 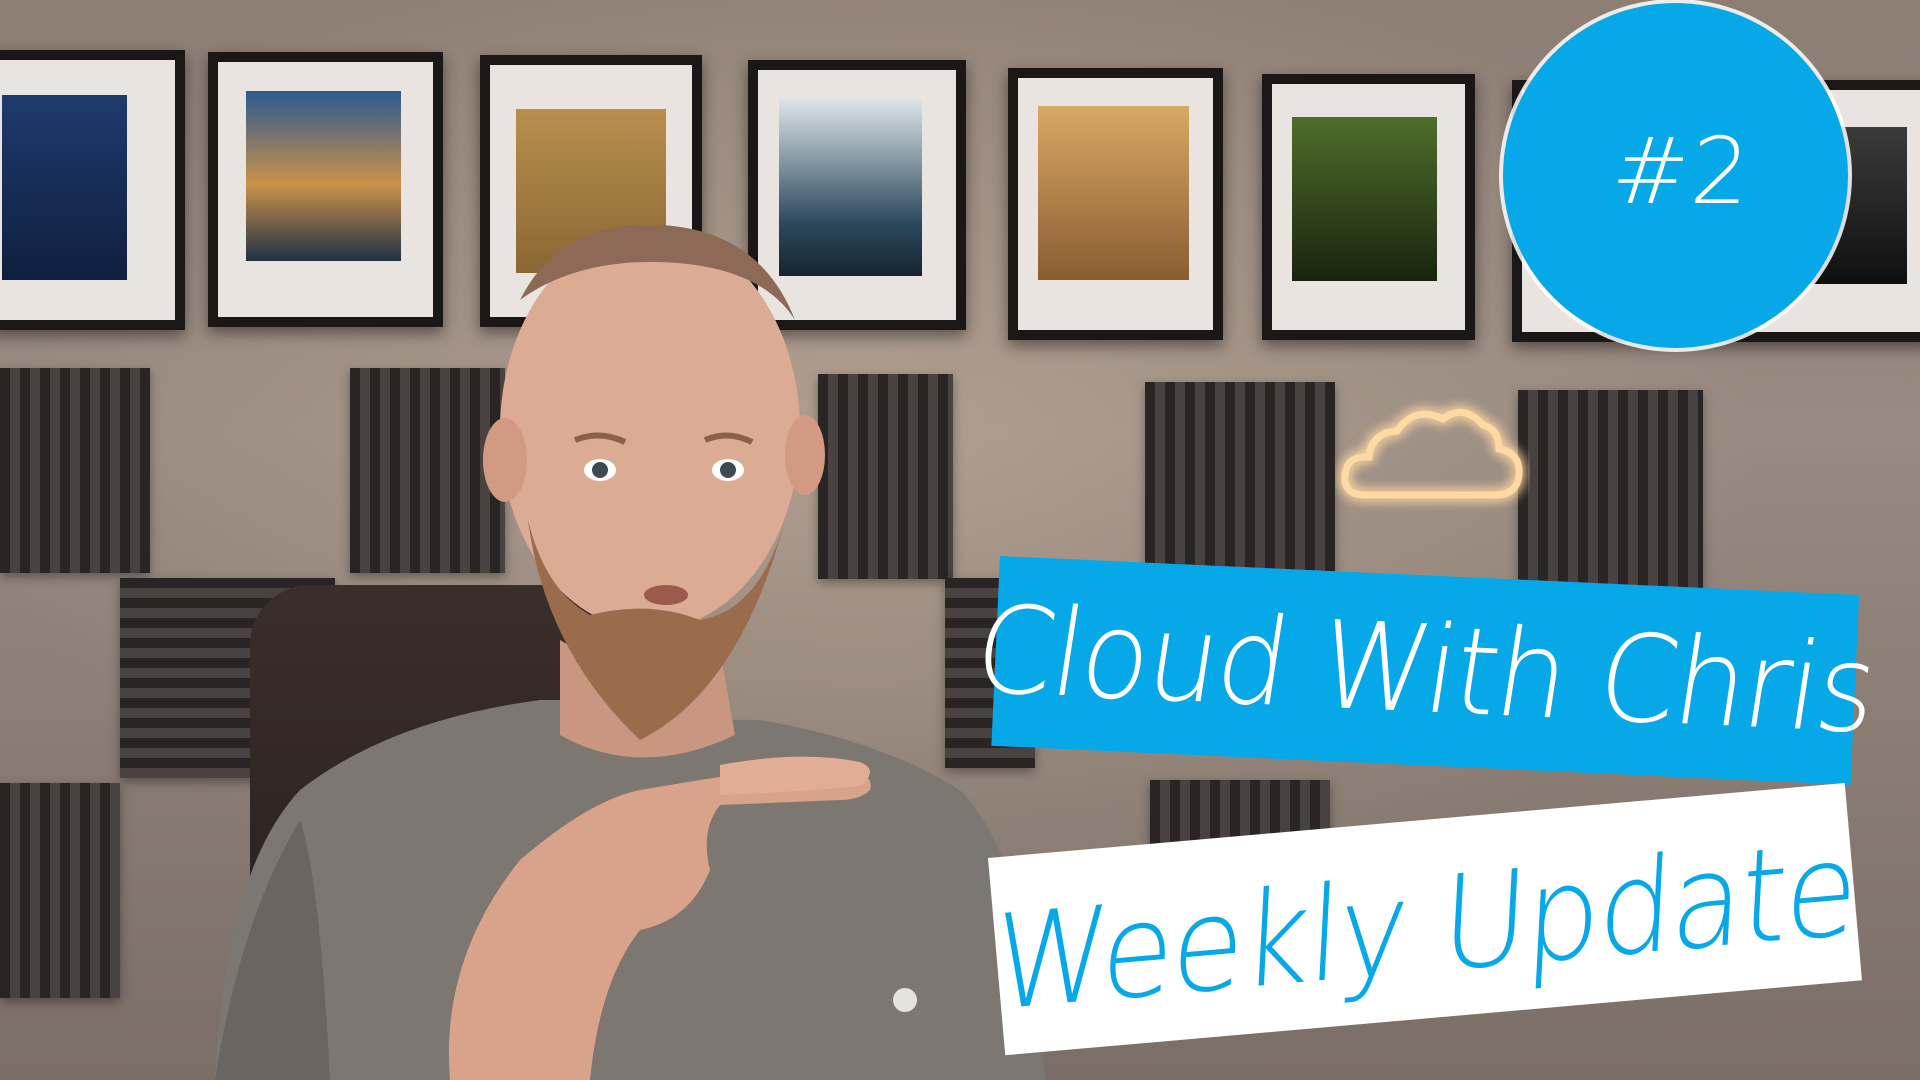 I want to click on channel-title: Cloud With Chris, so click(x=1425, y=670).